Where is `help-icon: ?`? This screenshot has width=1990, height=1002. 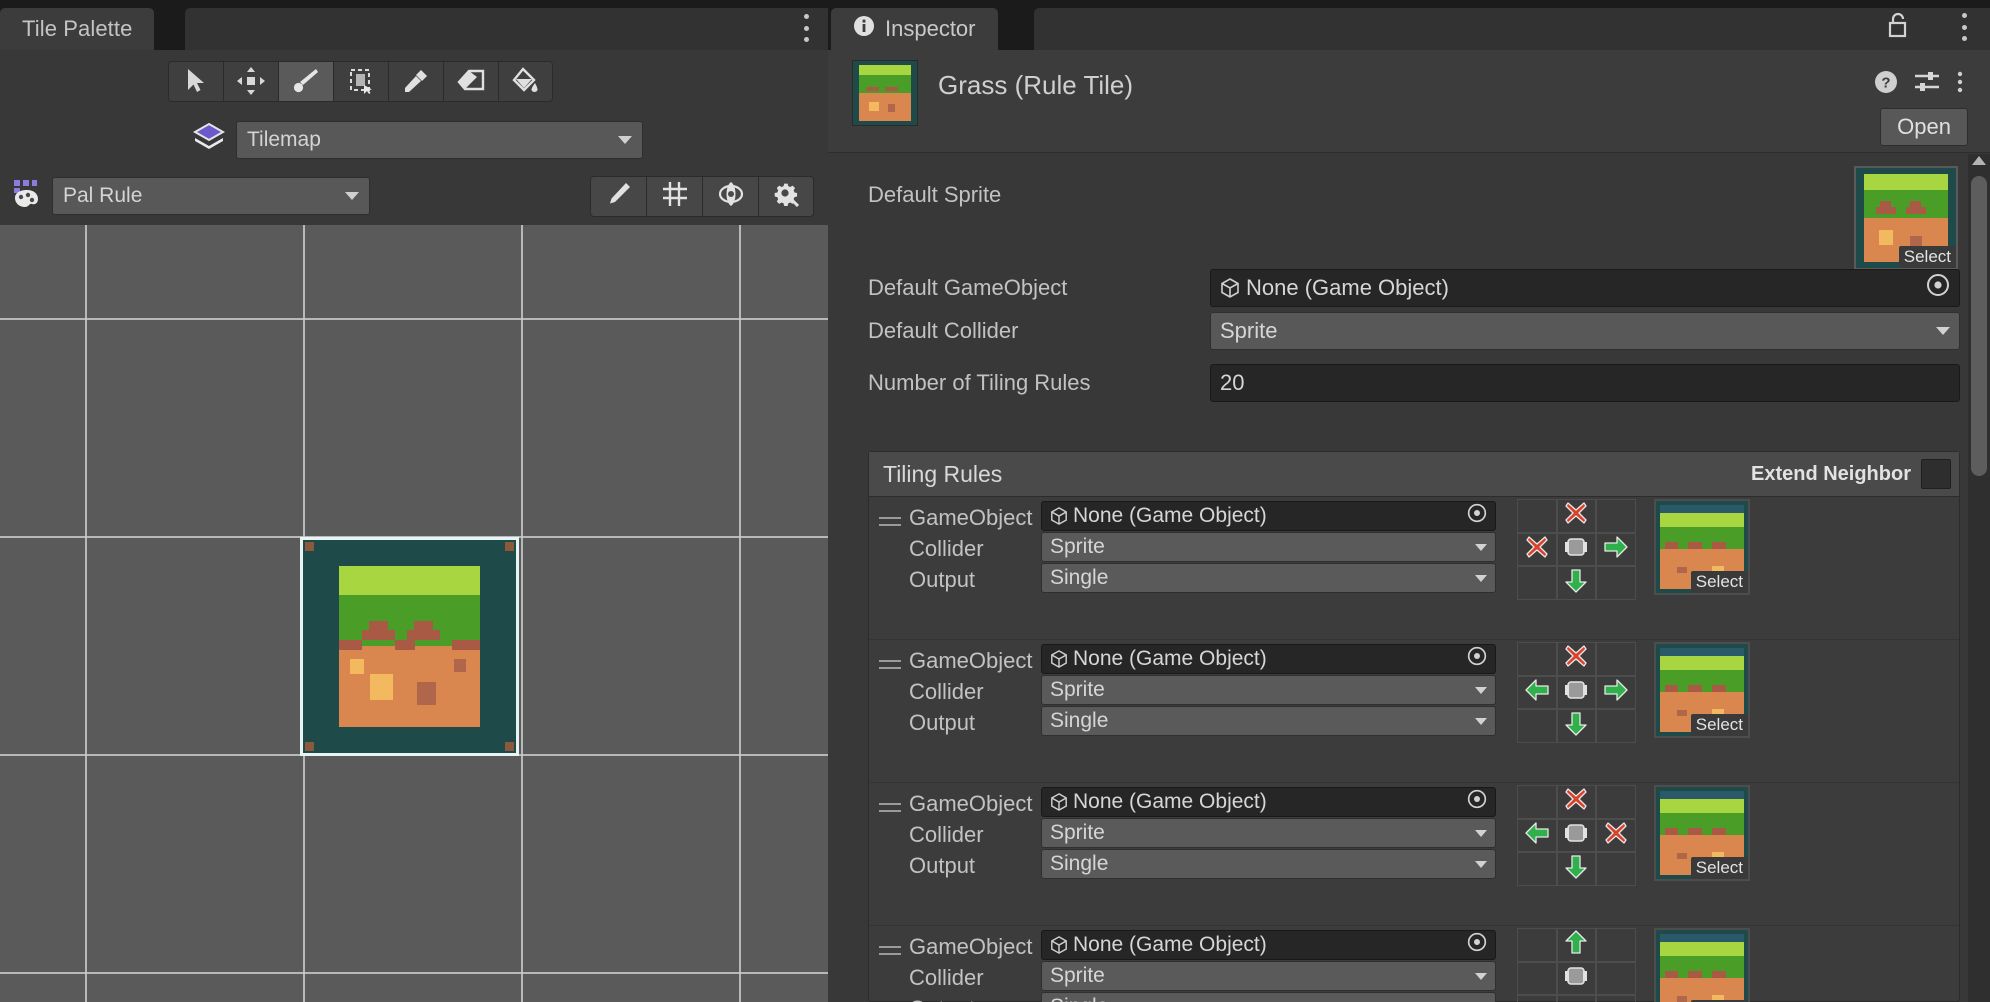
help-icon: ? is located at coordinates (1886, 84).